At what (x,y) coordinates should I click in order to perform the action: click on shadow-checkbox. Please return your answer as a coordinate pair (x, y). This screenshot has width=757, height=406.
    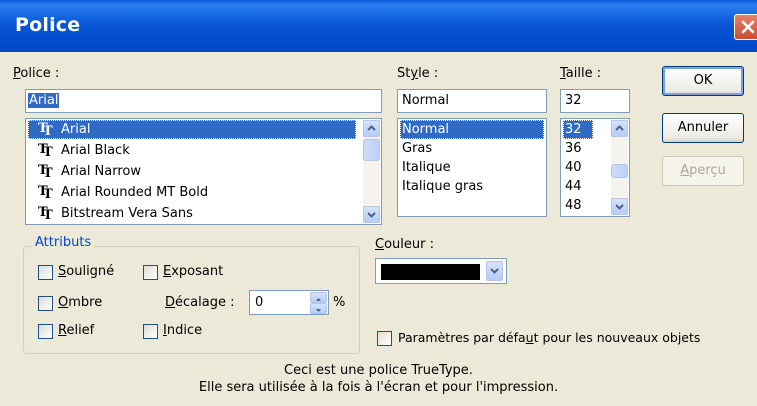
    Looking at the image, I should click on (45, 303).